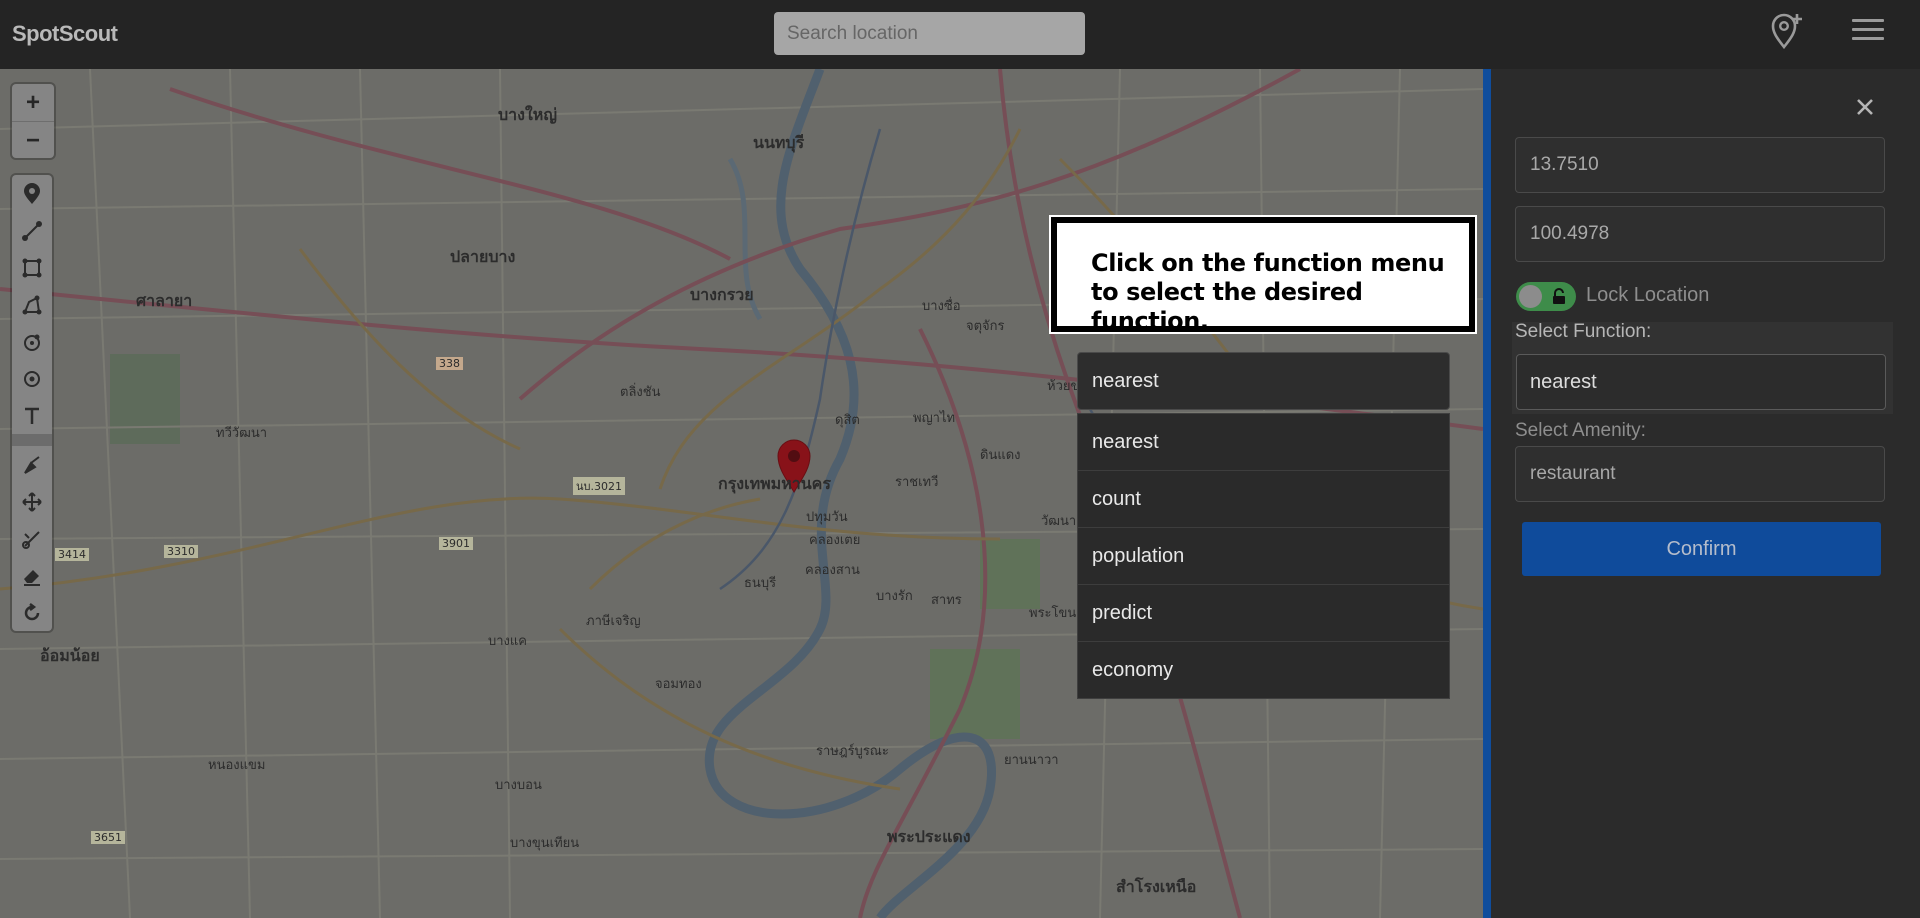  What do you see at coordinates (1156, 886) in the screenshot?
I see `map-label-samrong-nuea: สำโรงเหนือ` at bounding box center [1156, 886].